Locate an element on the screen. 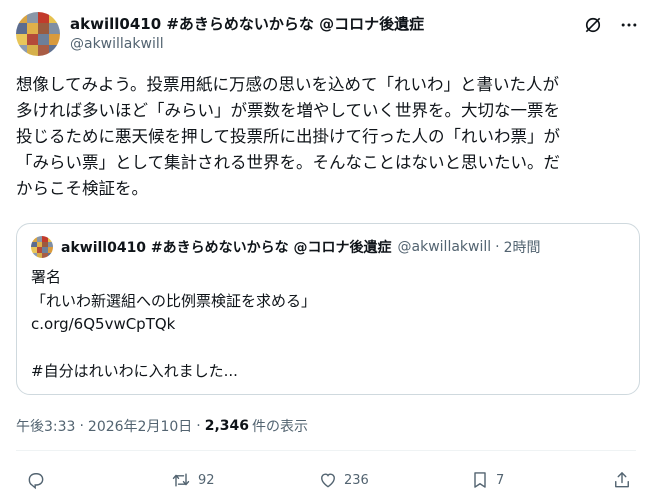 This screenshot has height=504, width=652. grok-icon is located at coordinates (593, 25).